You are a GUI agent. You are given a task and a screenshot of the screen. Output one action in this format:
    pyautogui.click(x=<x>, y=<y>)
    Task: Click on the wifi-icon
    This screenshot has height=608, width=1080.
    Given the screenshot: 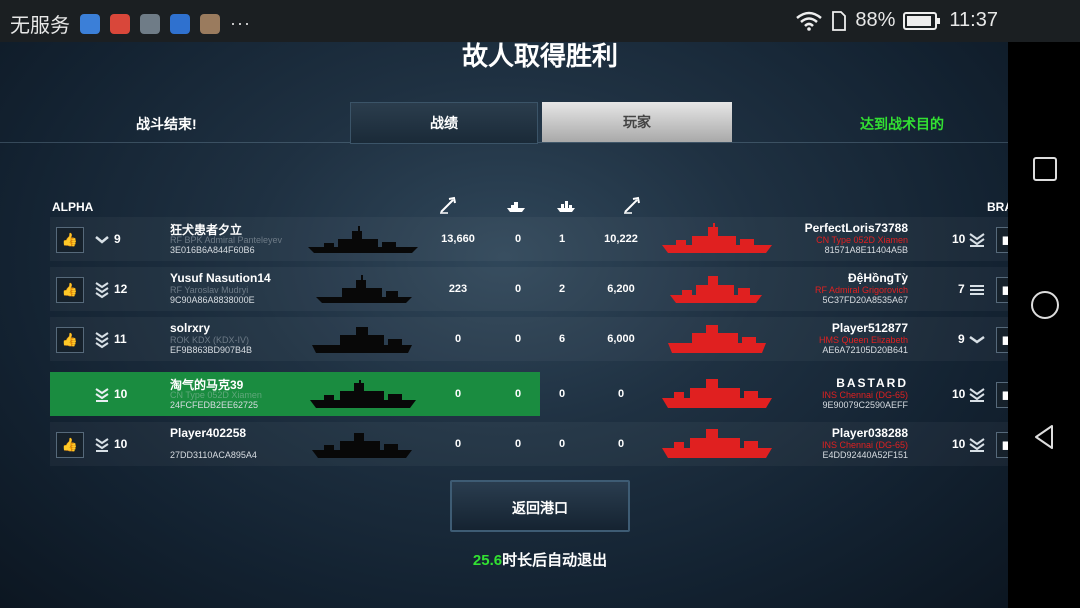 What is the action you would take?
    pyautogui.click(x=809, y=21)
    